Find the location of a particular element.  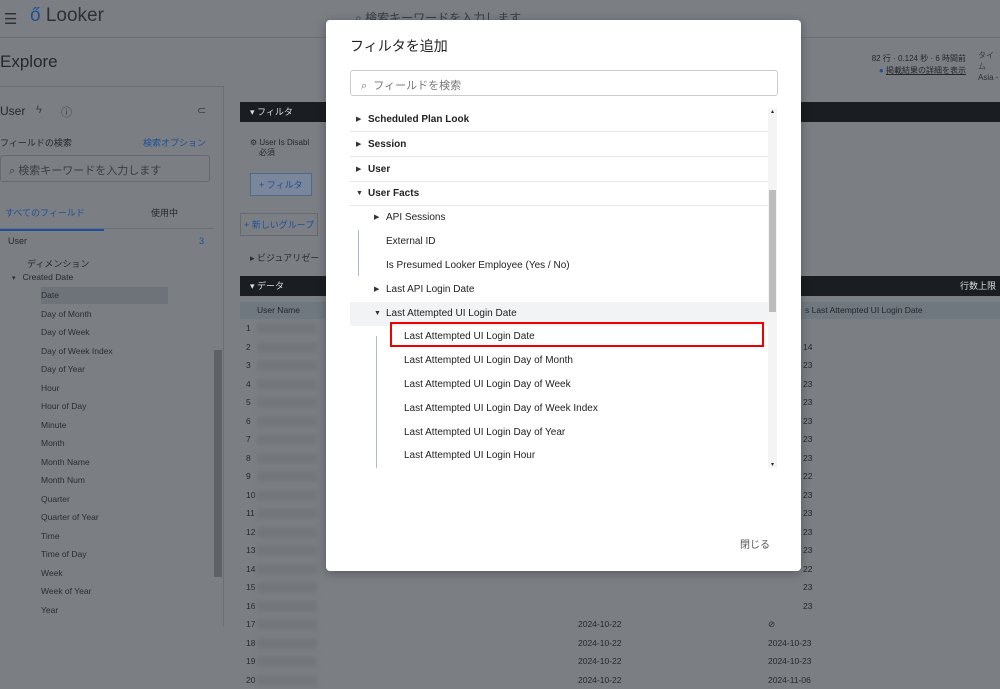

table-row: 202024-10-222024-11-06 is located at coordinates (620, 680).